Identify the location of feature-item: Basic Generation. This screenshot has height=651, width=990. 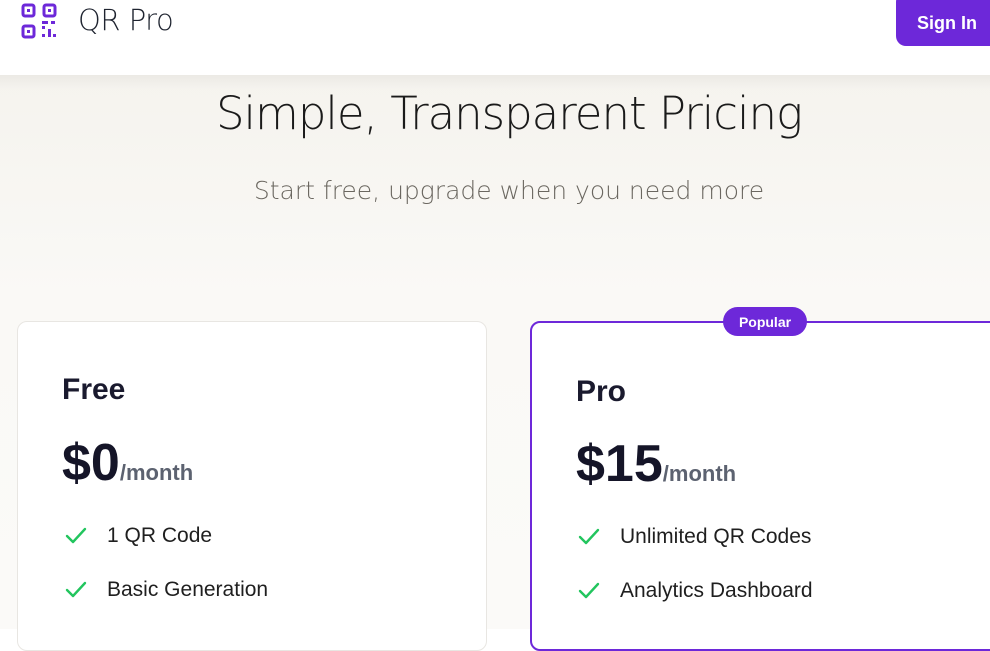
(166, 590).